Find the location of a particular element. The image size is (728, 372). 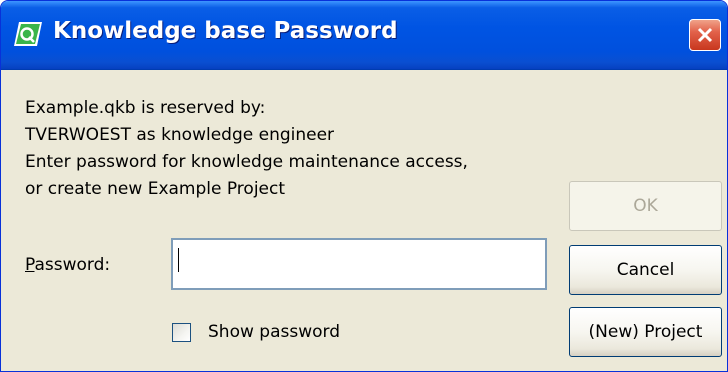

ok-button: OK is located at coordinates (645, 206).